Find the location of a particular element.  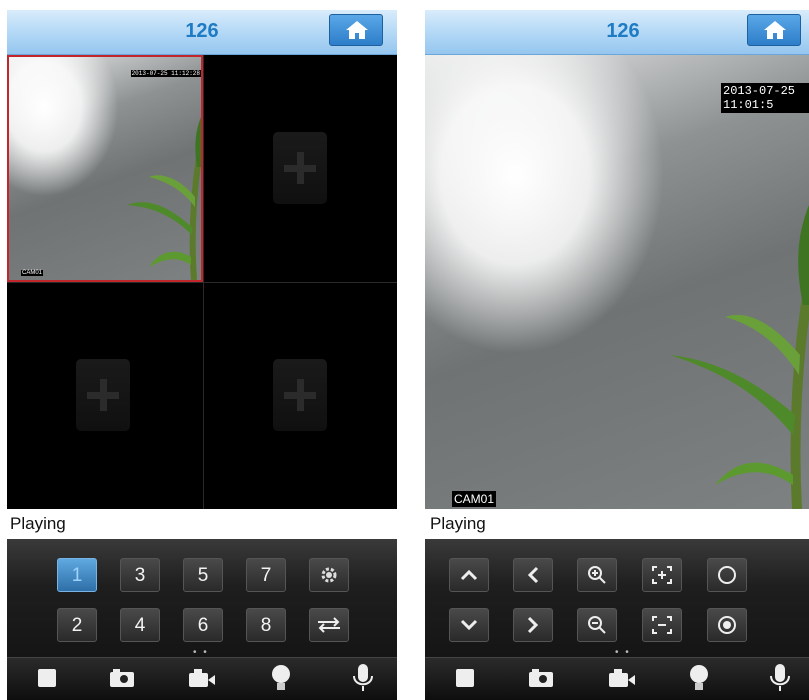

channel-key-1: 1 is located at coordinates (77, 575).